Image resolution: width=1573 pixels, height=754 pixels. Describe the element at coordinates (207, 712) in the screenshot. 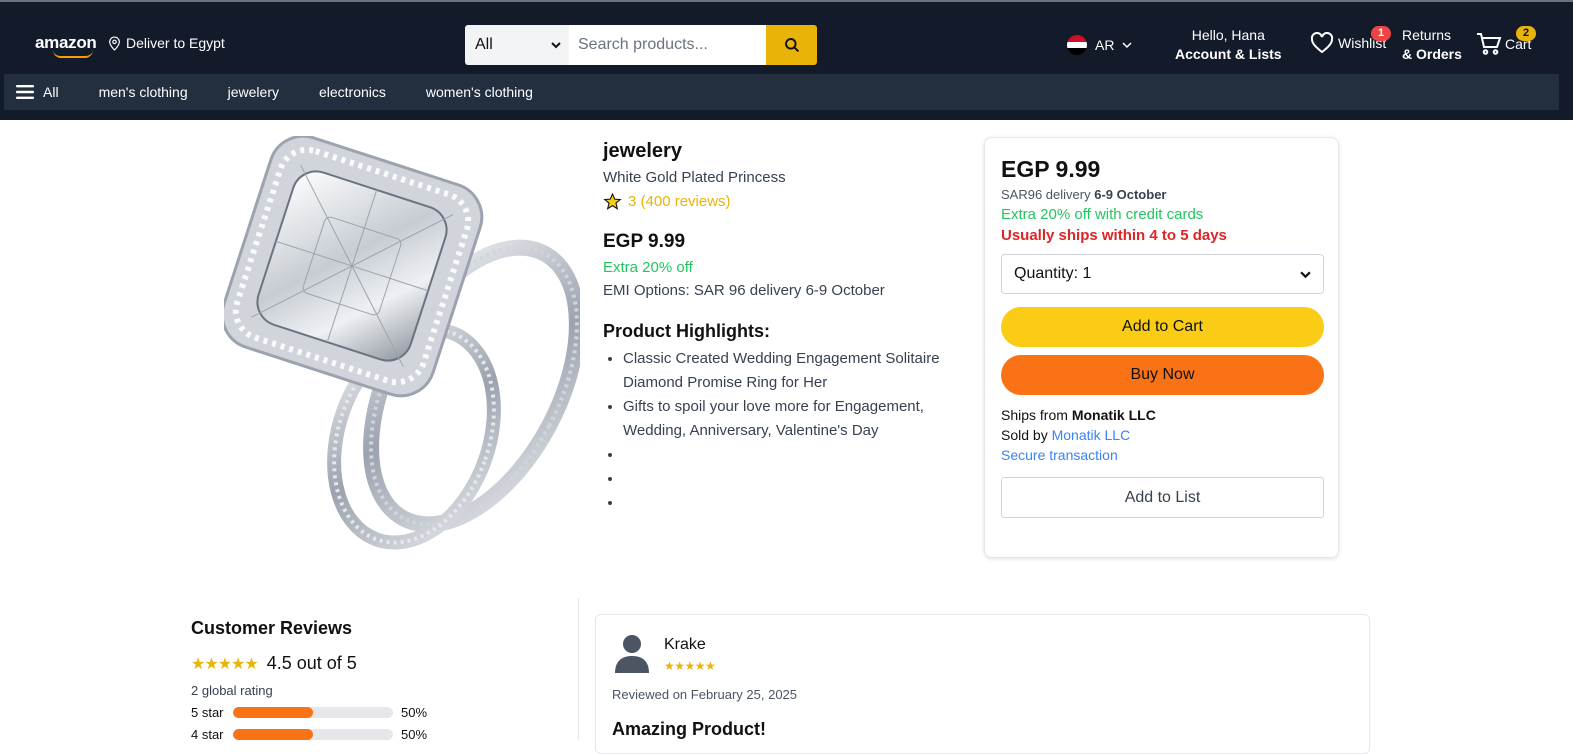

I see `rating-breakdown-label: 5 star` at that location.